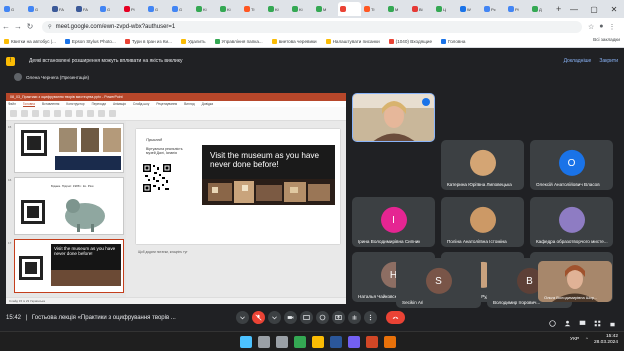  I want to click on ribbon-tab: Переходи, so click(99, 104).